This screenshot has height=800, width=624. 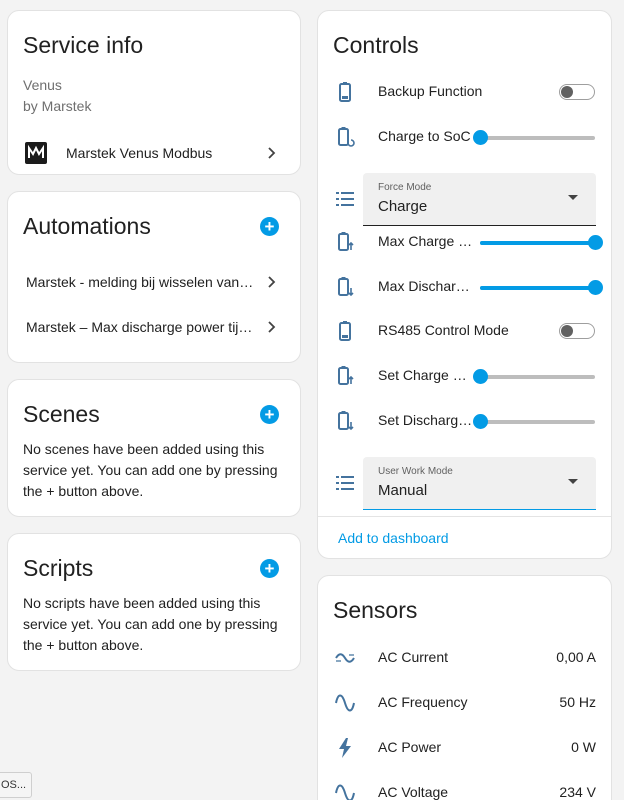 I want to click on control-charge-to-soc: Charge to SoC, so click(x=464, y=137).